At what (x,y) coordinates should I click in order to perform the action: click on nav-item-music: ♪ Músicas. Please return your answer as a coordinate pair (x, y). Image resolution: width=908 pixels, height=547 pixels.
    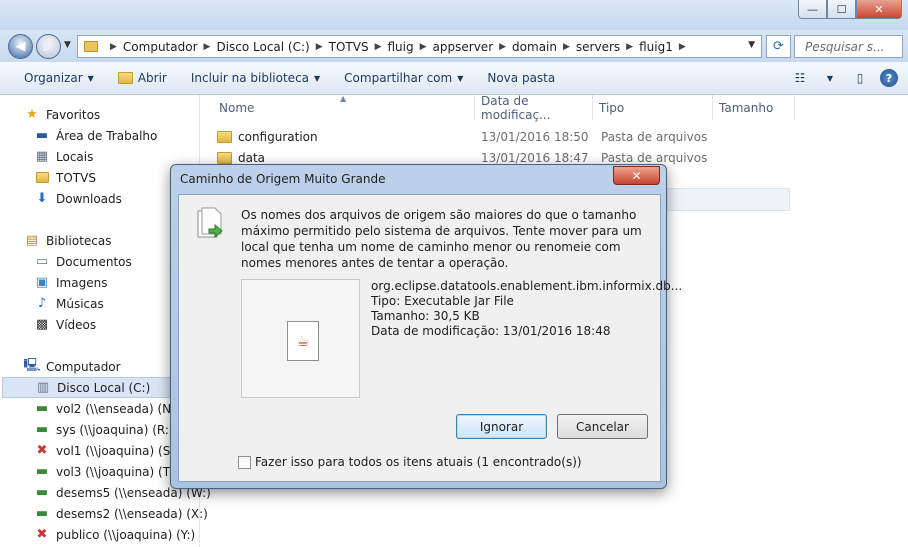
    Looking at the image, I should click on (69, 303).